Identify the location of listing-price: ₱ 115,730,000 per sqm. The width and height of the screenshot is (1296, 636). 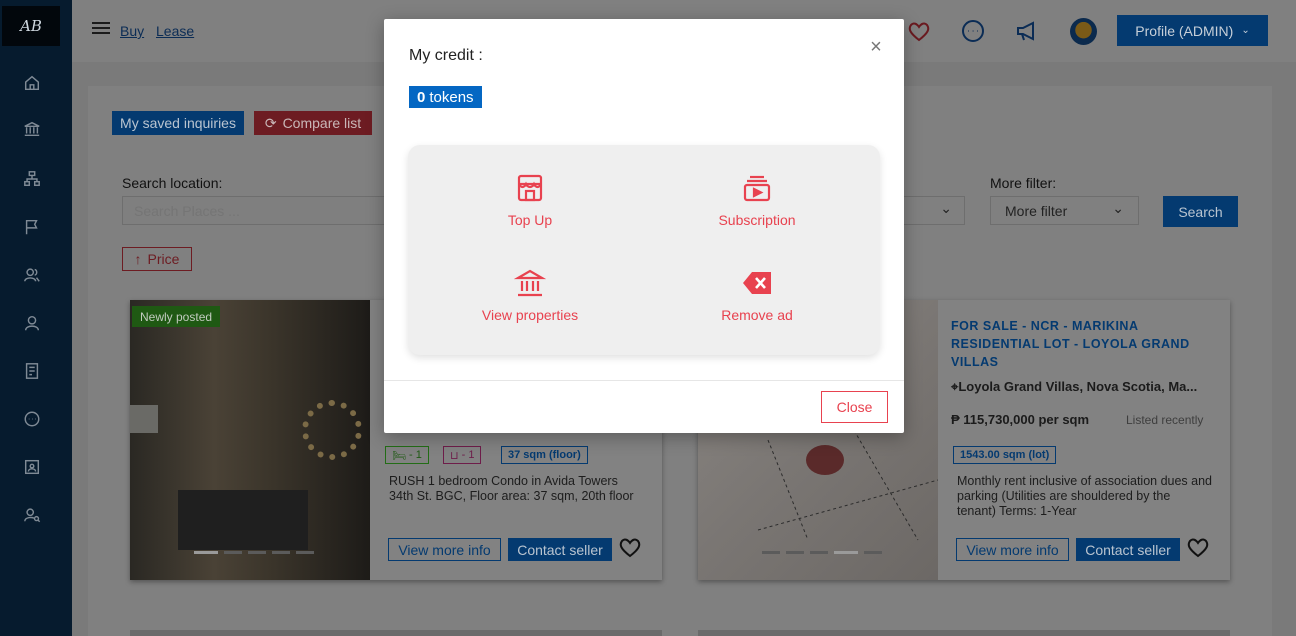
(1020, 419).